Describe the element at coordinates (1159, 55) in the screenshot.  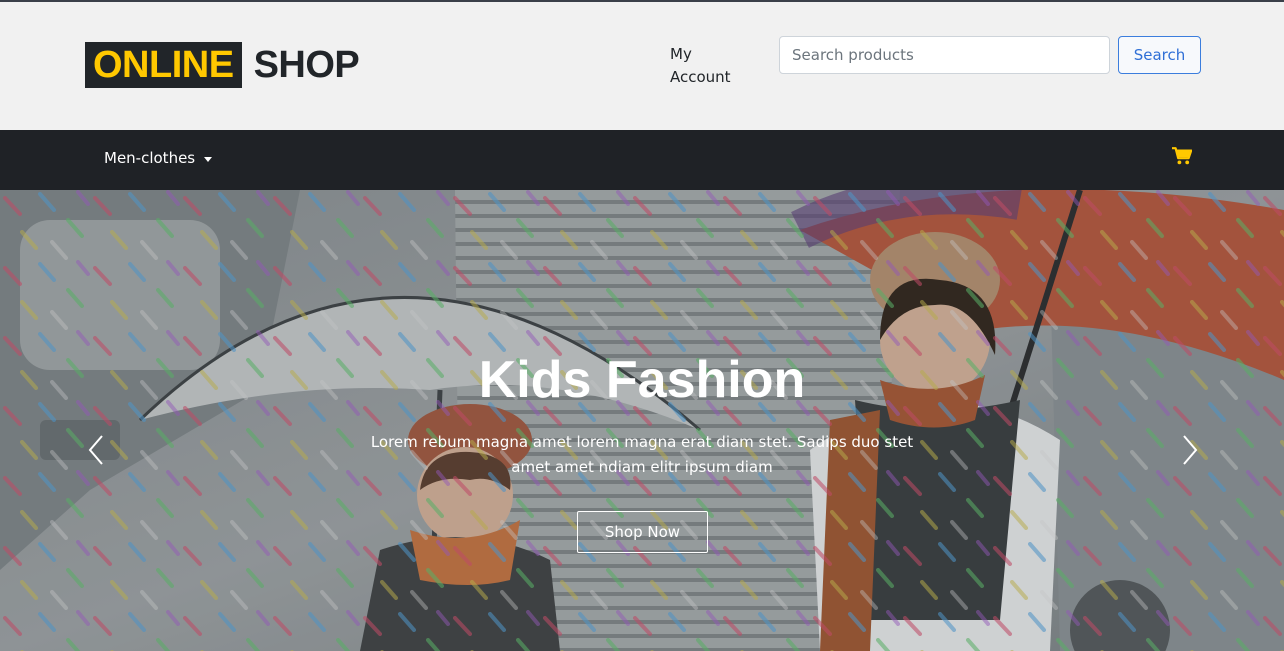
I see `search-button: Search` at that location.